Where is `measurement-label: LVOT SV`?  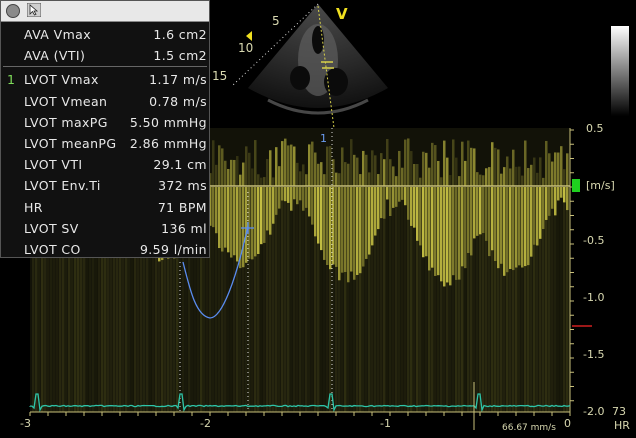 measurement-label: LVOT SV is located at coordinates (51, 228).